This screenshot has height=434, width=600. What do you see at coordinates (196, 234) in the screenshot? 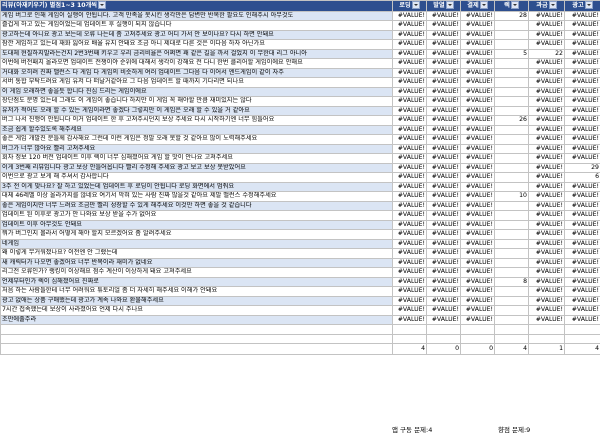
I see `review-text-cell: 뭐가 버그인지 몰라서 어떻게 해야 할지 모르겠어요 좀 알려주세요` at bounding box center [196, 234].